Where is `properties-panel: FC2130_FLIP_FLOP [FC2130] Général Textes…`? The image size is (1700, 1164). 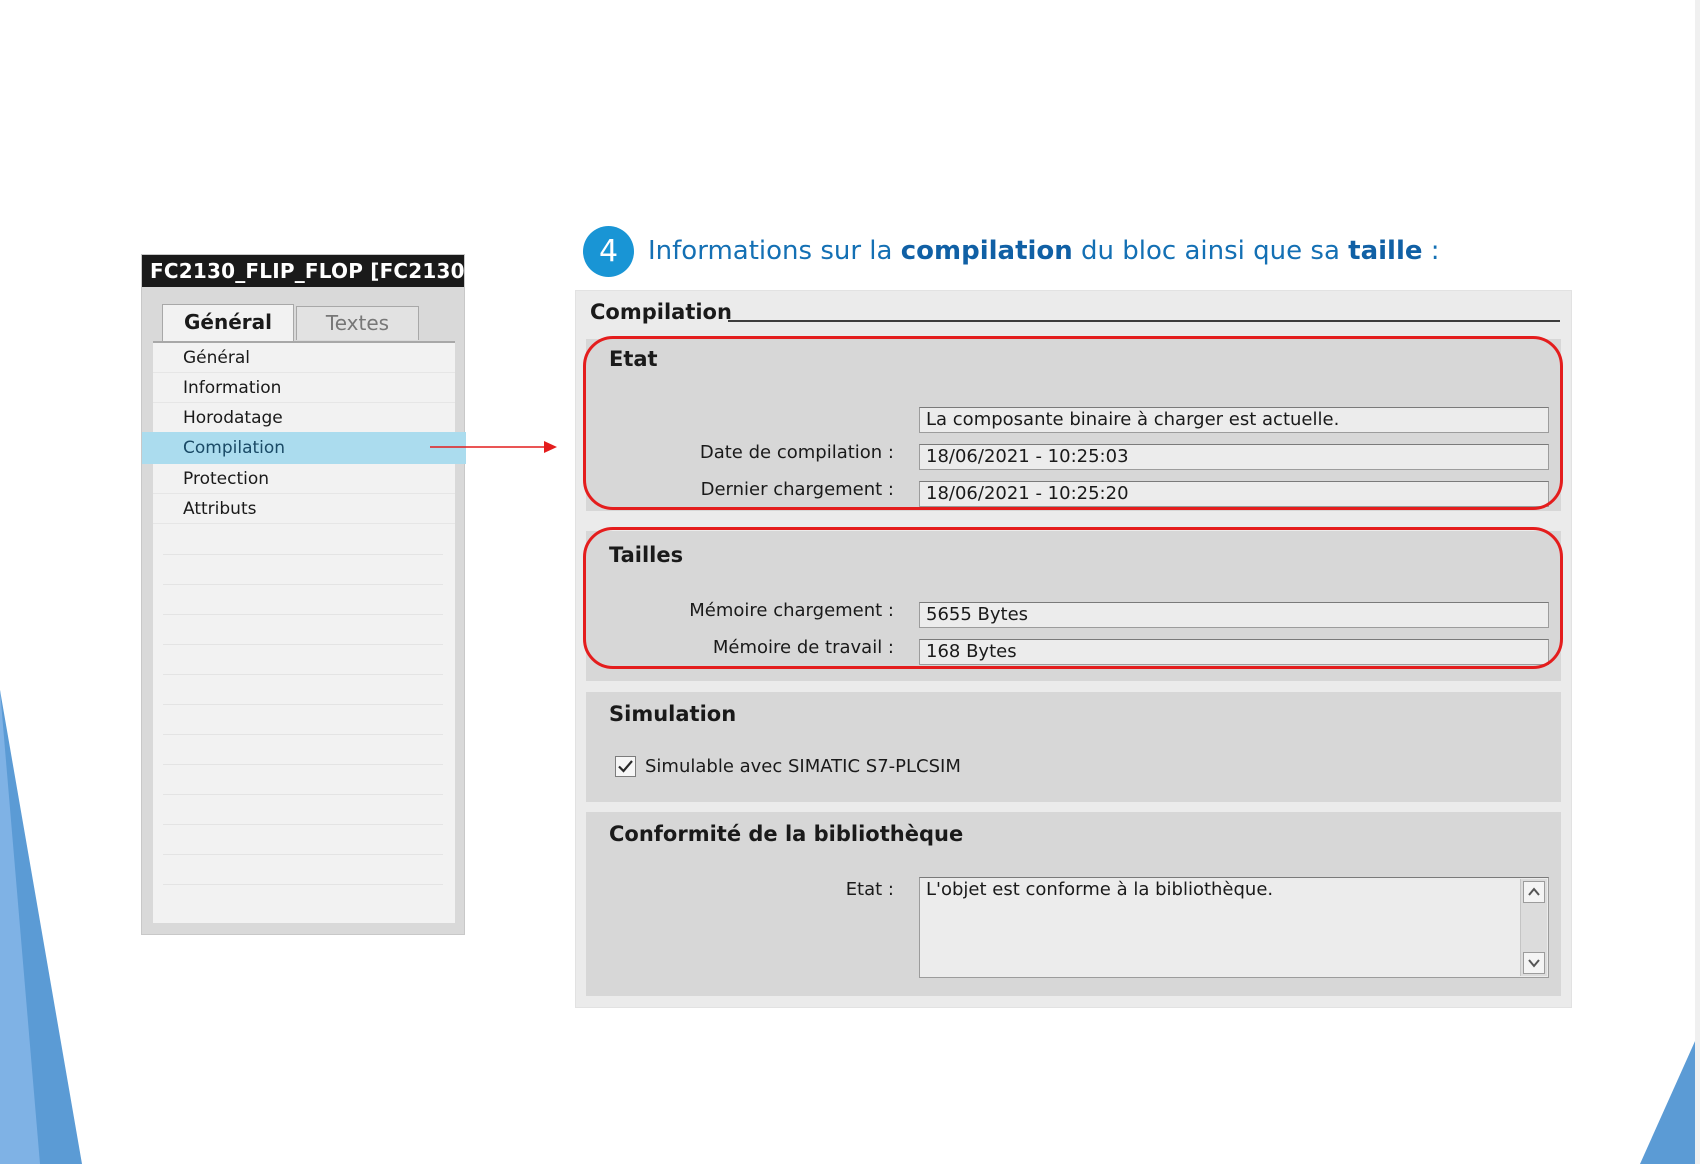
properties-panel: FC2130_FLIP_FLOP [FC2130] Général Textes… is located at coordinates (303, 594).